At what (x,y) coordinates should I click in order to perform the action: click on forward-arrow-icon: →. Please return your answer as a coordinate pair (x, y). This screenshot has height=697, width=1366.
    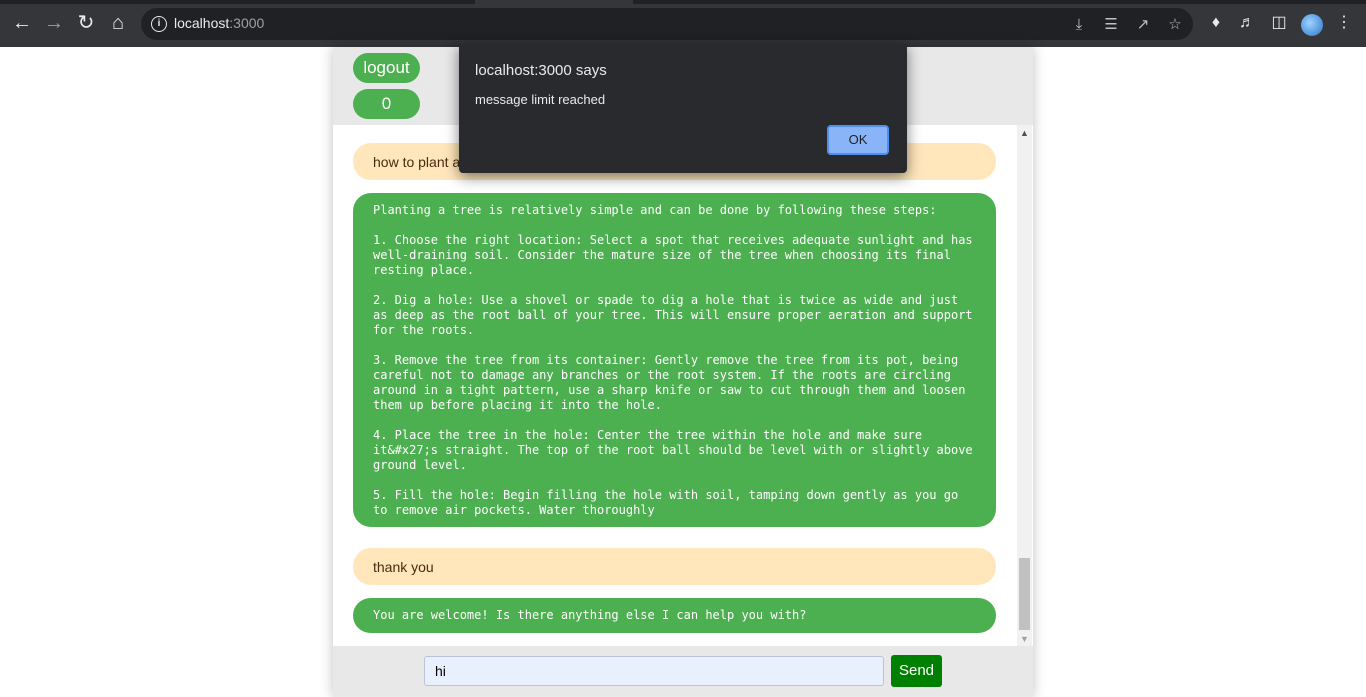
    Looking at the image, I should click on (54, 23).